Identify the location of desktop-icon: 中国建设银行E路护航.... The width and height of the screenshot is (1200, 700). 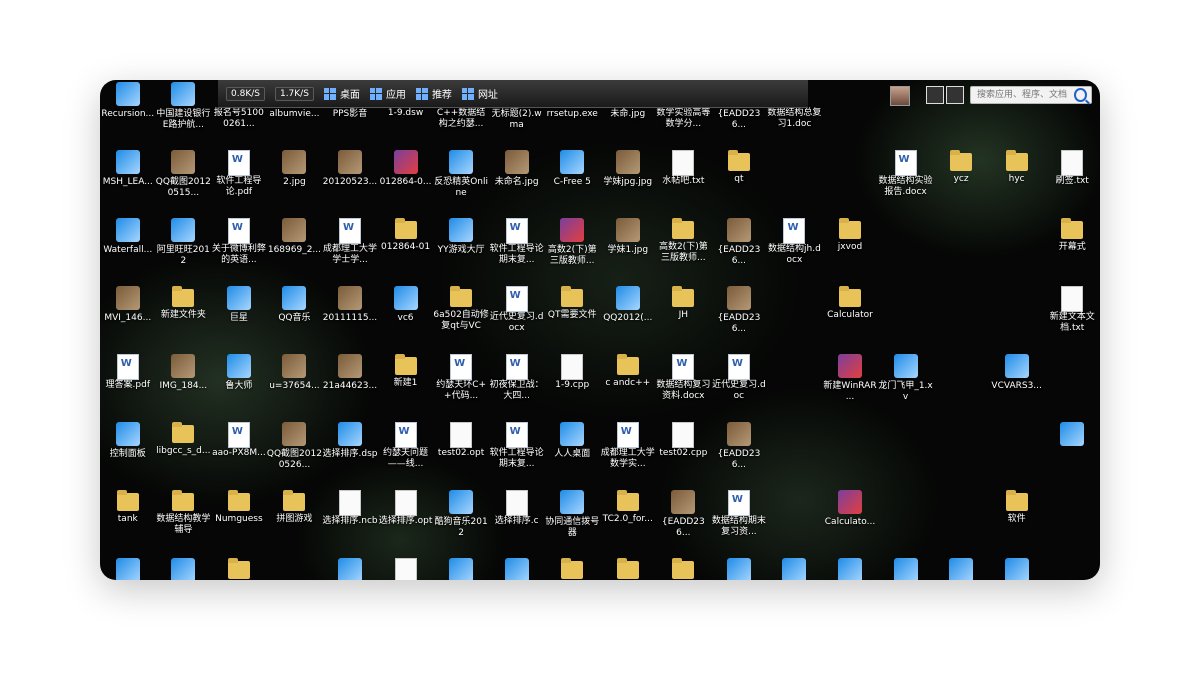
(184, 114).